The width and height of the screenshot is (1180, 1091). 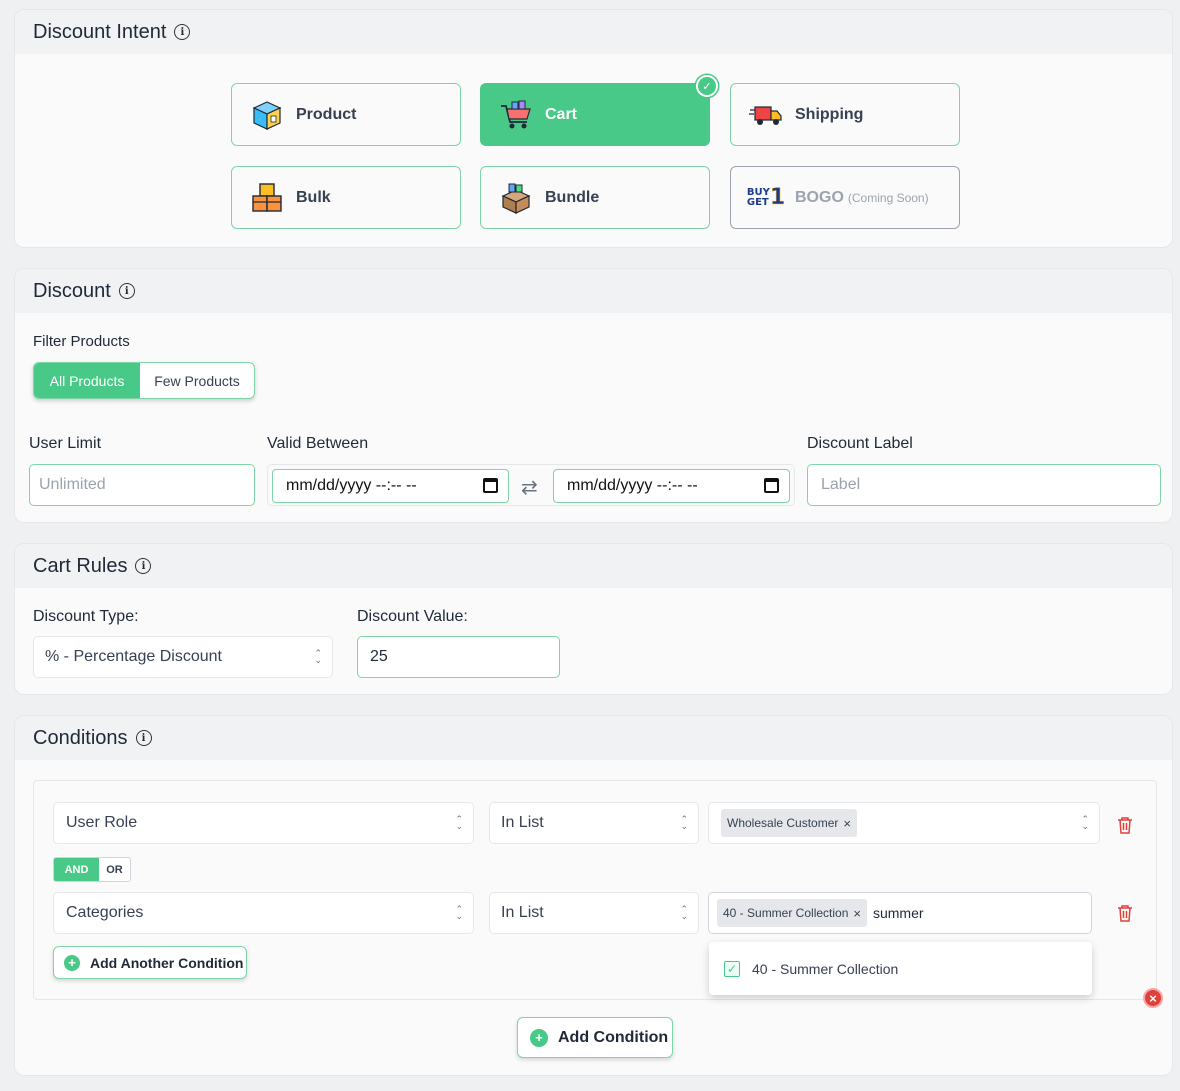 I want to click on date-to-input: mm/dd/yyyy --:-- --, so click(x=671, y=486).